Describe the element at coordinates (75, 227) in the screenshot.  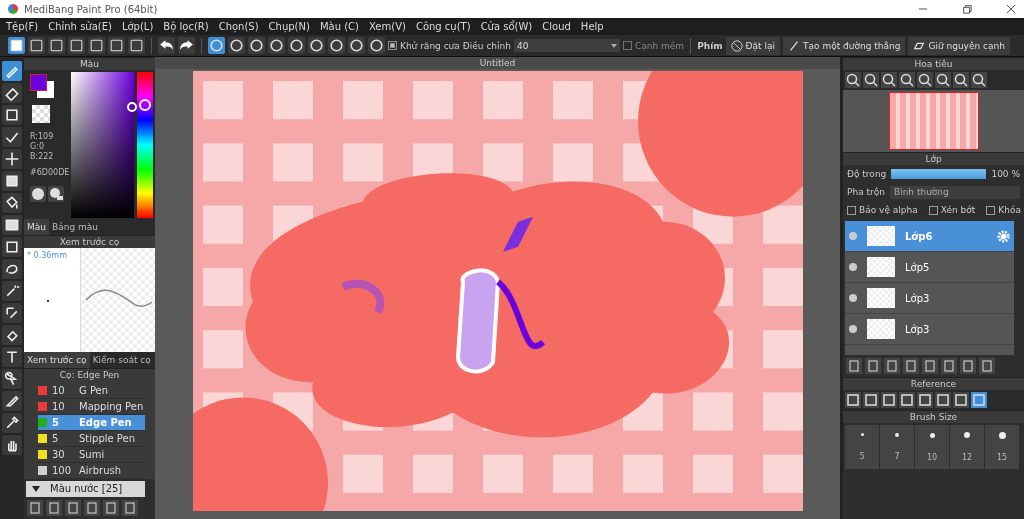
I see `panel-tab: Bảng màu` at that location.